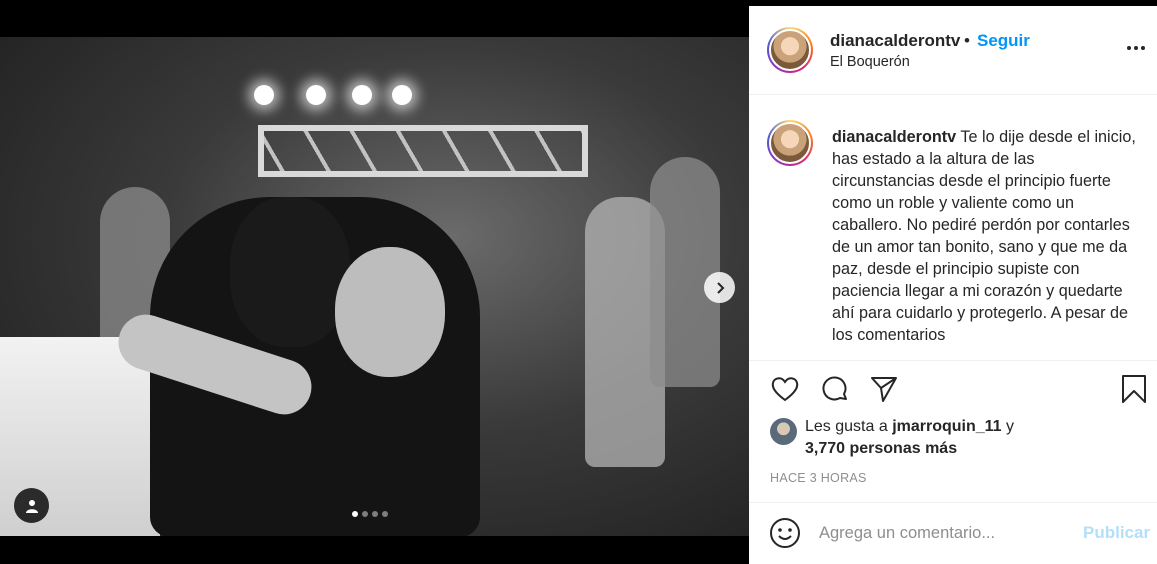 This screenshot has width=1157, height=564. I want to click on publish-button: Publicar, so click(1116, 533).